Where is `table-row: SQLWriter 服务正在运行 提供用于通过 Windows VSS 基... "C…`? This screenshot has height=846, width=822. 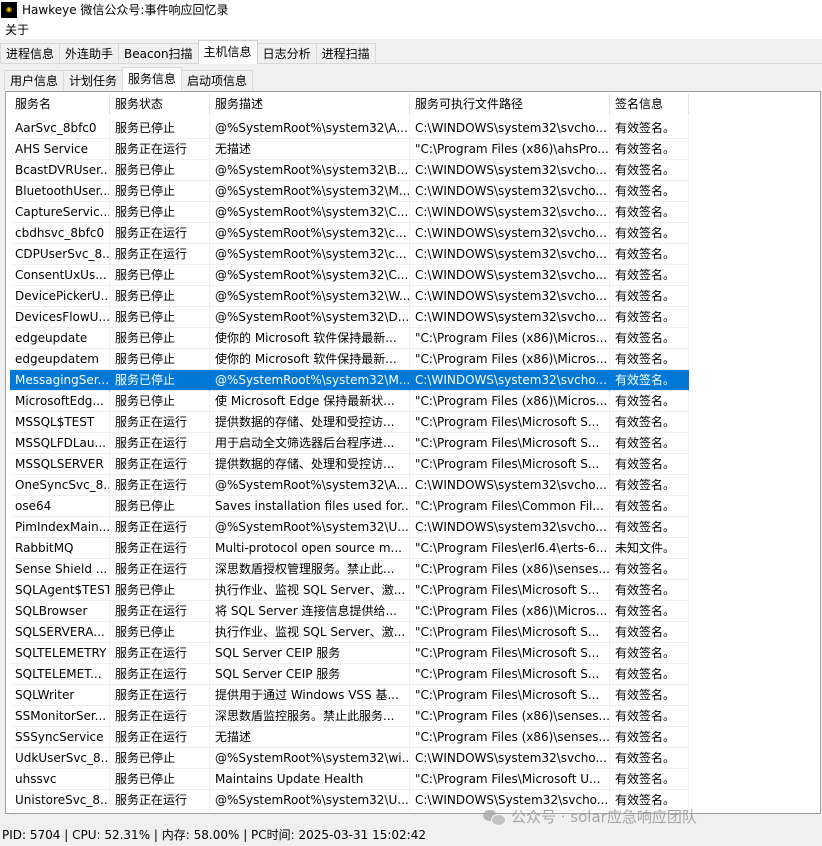
table-row: SQLWriter 服务正在运行 提供用于通过 Windows VSS 基... "C… is located at coordinates (349, 695).